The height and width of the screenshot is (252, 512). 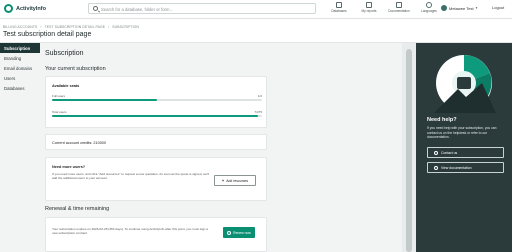 What do you see at coordinates (8, 8) in the screenshot?
I see `logo-icon` at bounding box center [8, 8].